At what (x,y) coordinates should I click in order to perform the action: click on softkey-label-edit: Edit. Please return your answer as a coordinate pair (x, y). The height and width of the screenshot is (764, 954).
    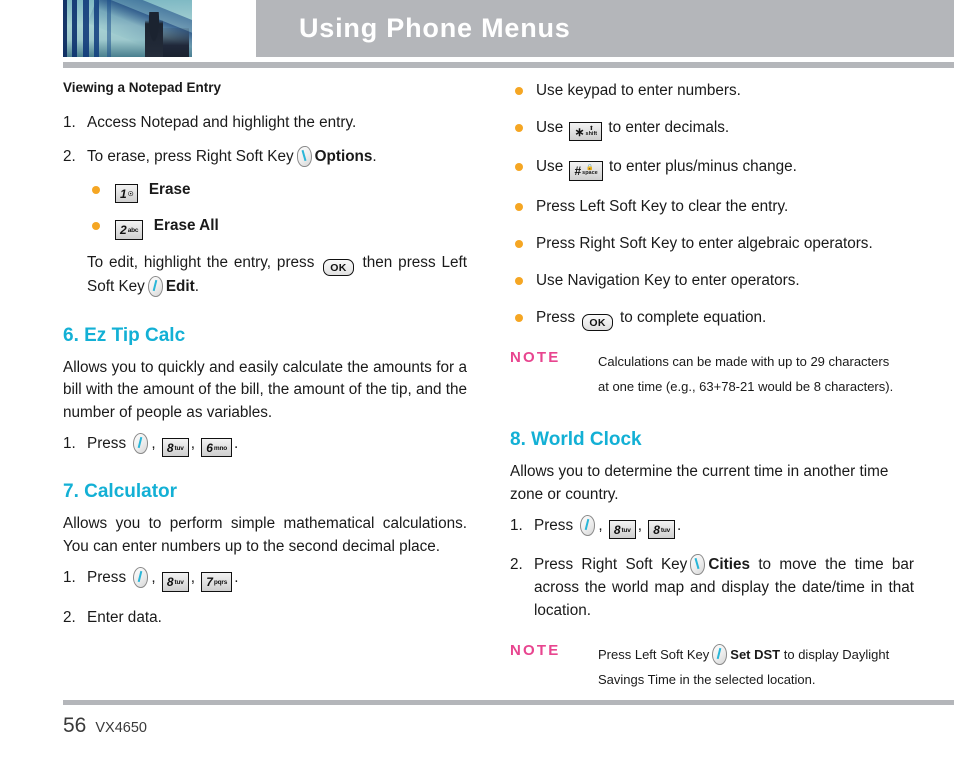
    Looking at the image, I should click on (180, 287).